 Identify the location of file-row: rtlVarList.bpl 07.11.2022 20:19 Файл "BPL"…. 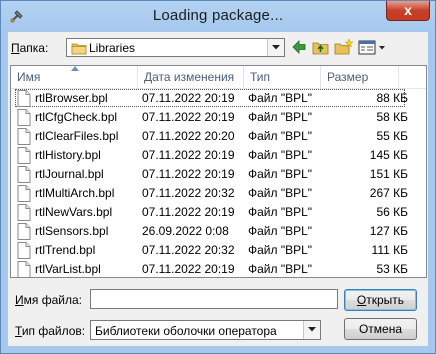
(218, 268).